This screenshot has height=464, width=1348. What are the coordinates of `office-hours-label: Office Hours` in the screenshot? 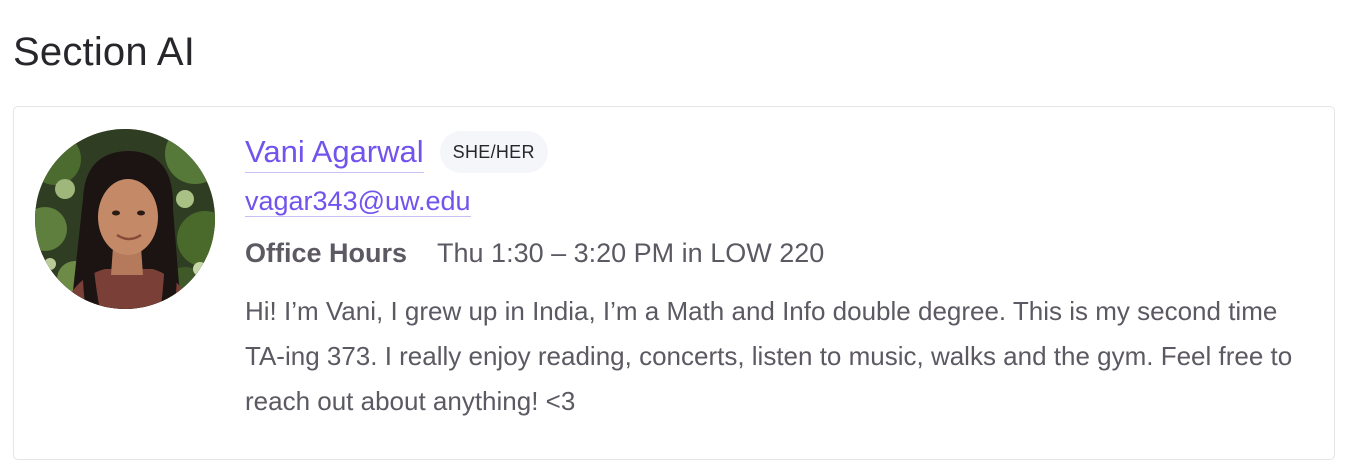 It's located at (326, 252).